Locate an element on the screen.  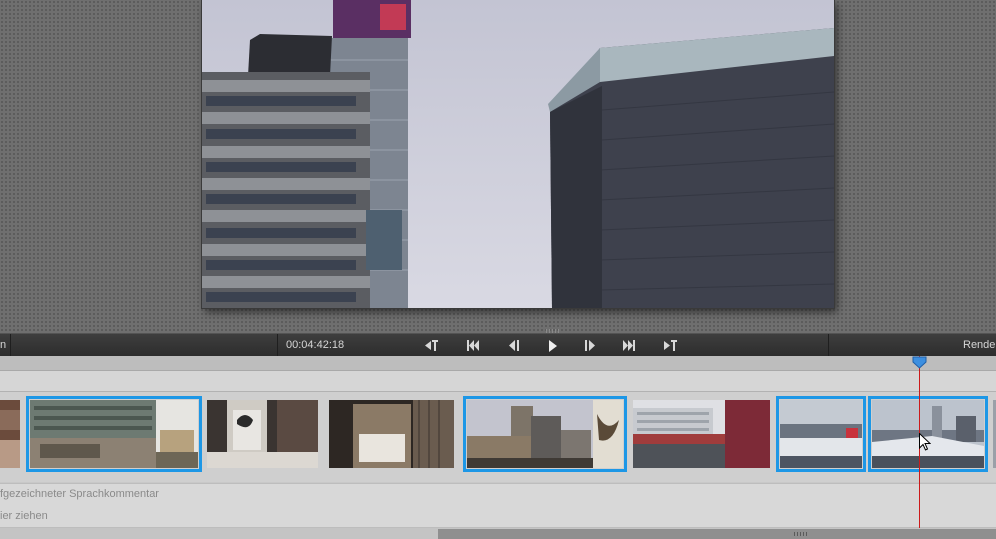
render-label: Rende is located at coordinates (979, 345).